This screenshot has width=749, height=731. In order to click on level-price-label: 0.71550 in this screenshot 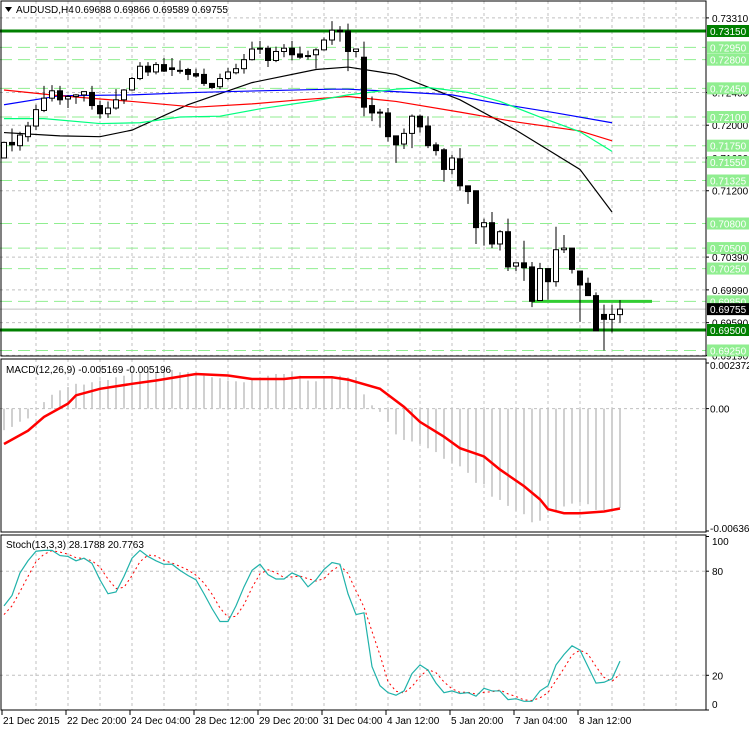, I will do `click(728, 163)`.